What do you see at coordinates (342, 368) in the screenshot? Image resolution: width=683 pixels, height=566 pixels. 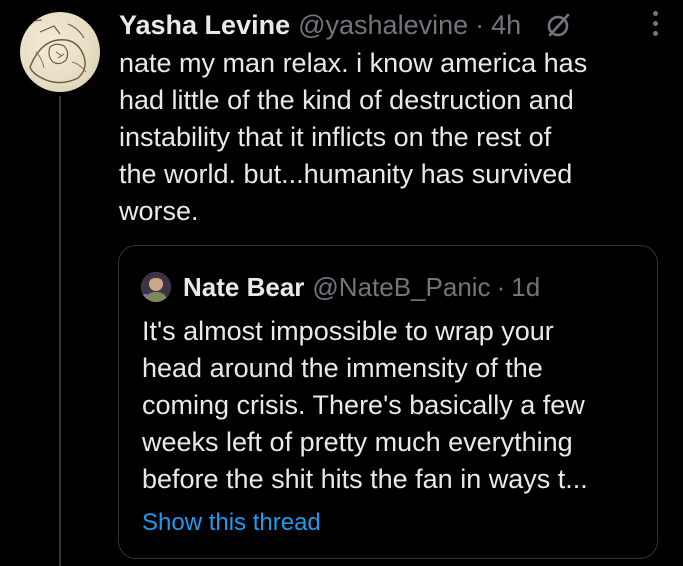 I see `quoted-text-line: head around the immensity of the` at bounding box center [342, 368].